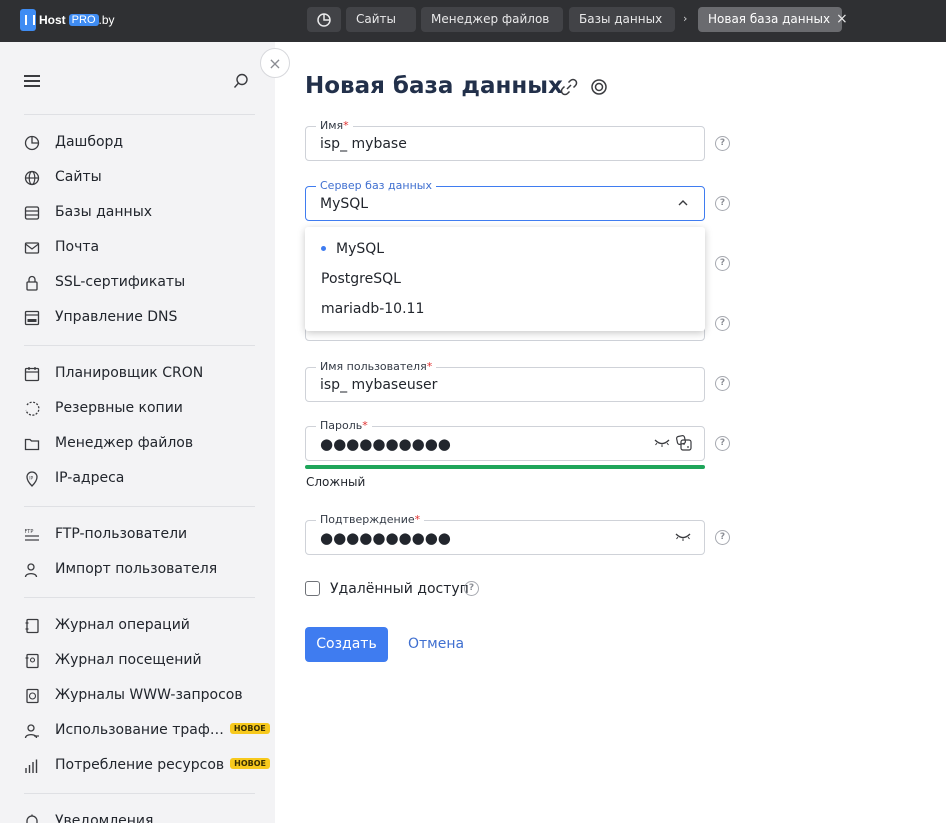  I want to click on mail-icon, so click(32, 248).